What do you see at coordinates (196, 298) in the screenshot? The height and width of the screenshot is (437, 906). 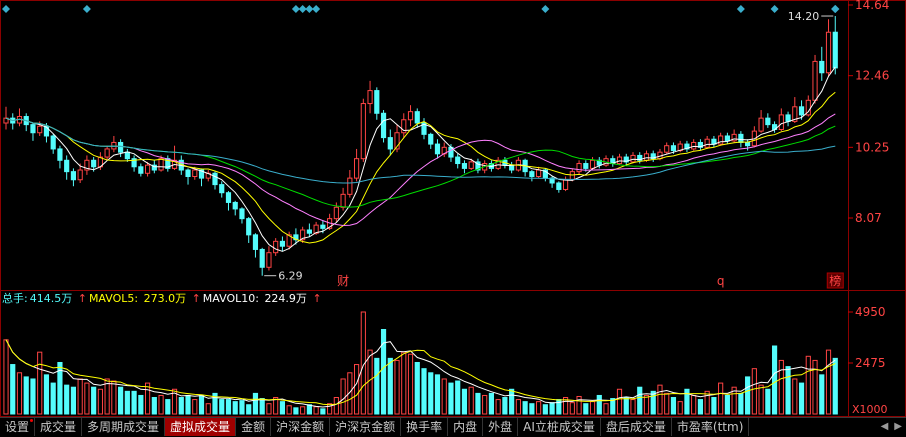 I see `up-arrow-icon: ↑` at bounding box center [196, 298].